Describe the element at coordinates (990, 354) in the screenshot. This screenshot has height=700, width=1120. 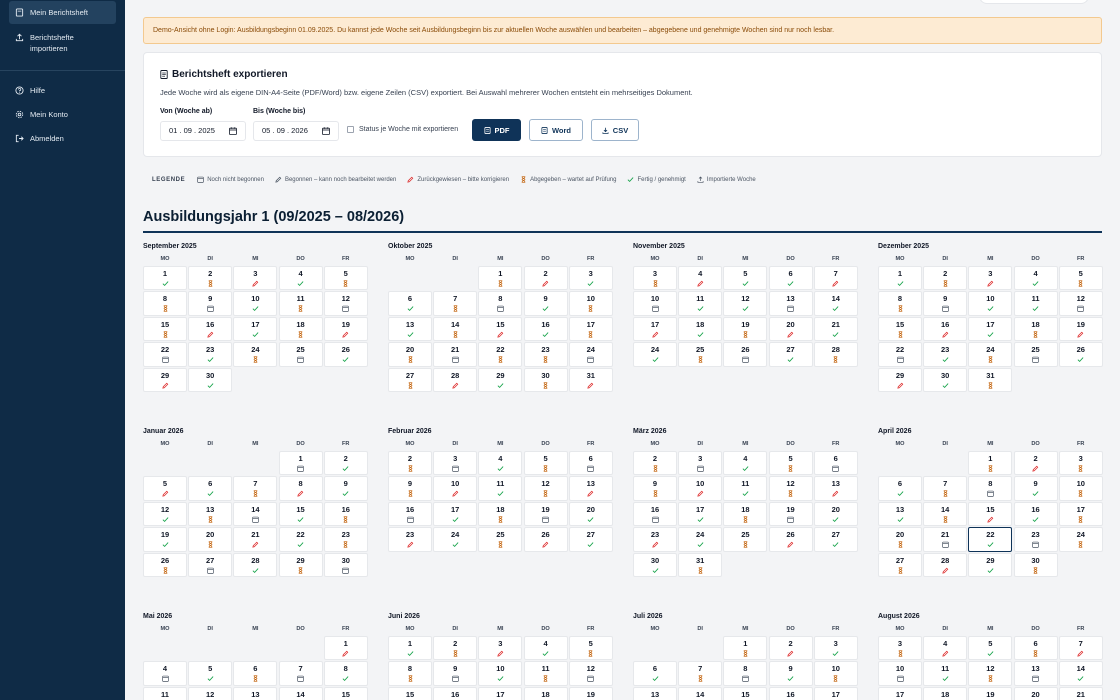
I see `day-cell: 24` at that location.